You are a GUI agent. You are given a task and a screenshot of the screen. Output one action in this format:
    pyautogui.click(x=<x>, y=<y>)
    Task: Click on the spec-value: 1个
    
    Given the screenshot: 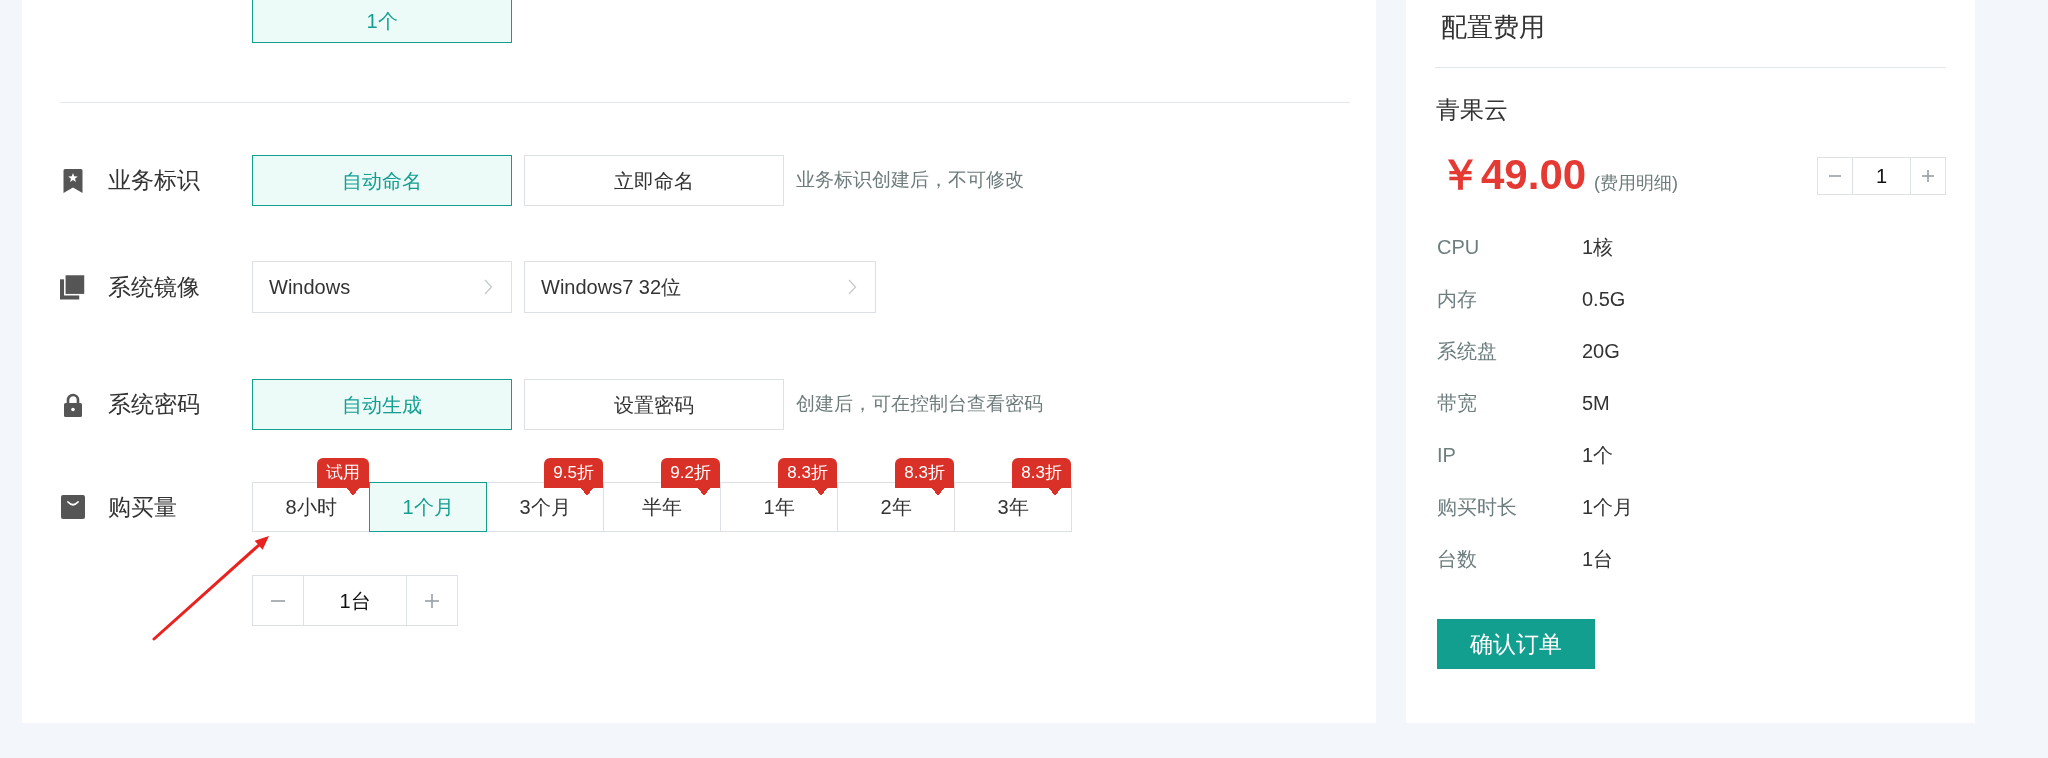 What is the action you would take?
    pyautogui.click(x=1598, y=455)
    